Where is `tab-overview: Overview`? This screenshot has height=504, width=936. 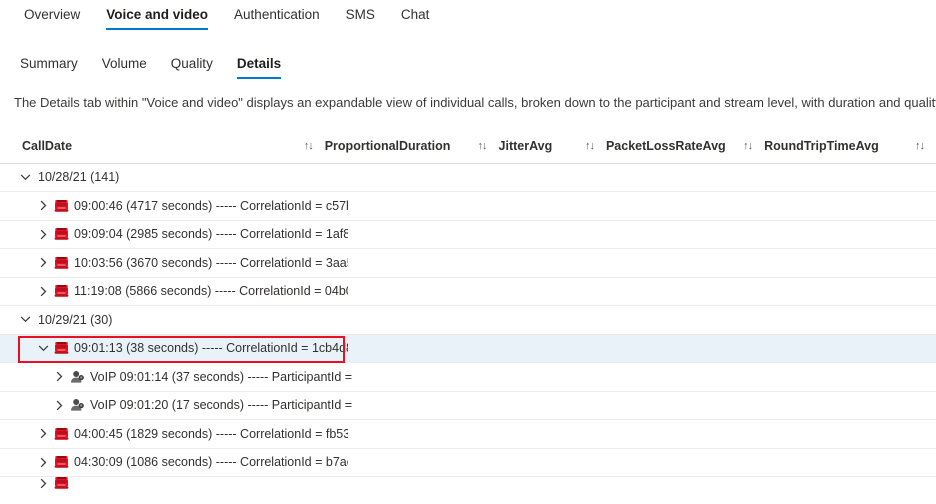 tab-overview: Overview is located at coordinates (52, 15).